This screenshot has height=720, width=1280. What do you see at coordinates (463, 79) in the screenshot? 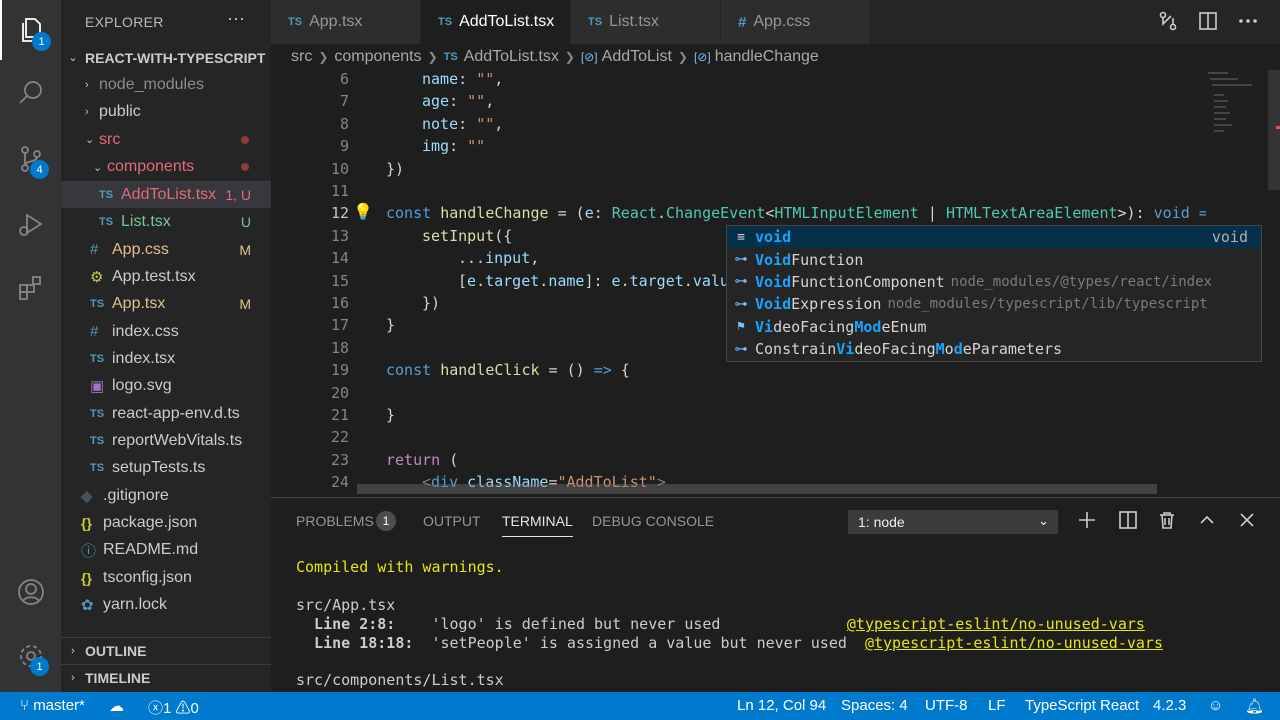
I see `code-line: name: "",` at bounding box center [463, 79].